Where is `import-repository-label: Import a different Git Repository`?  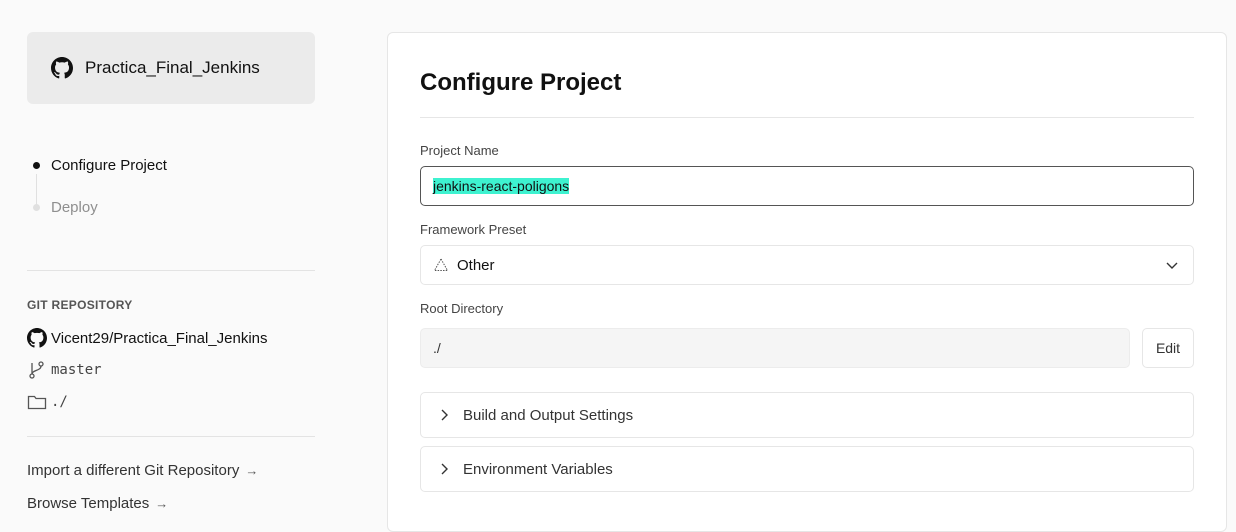
import-repository-label: Import a different Git Repository is located at coordinates (133, 470).